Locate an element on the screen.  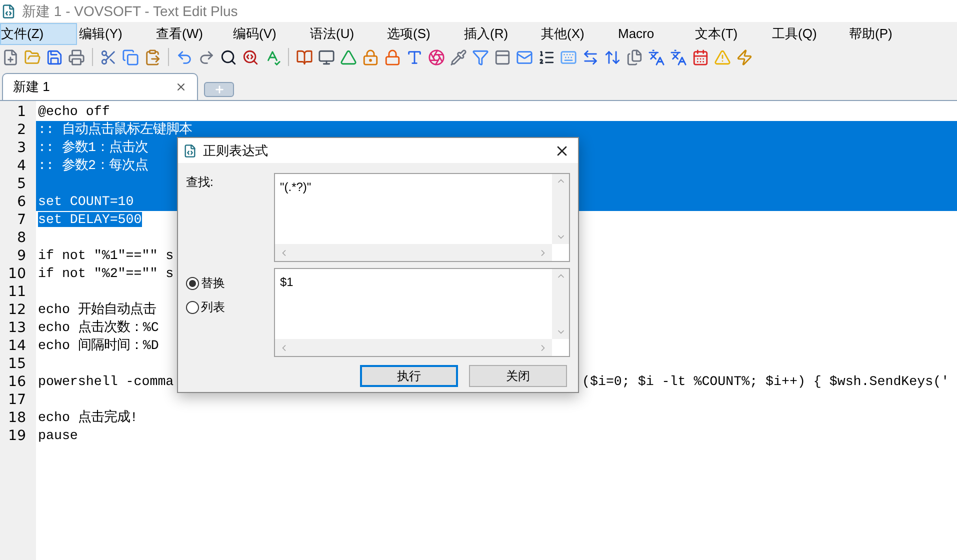
line-number: 19 is located at coordinates (17, 436).